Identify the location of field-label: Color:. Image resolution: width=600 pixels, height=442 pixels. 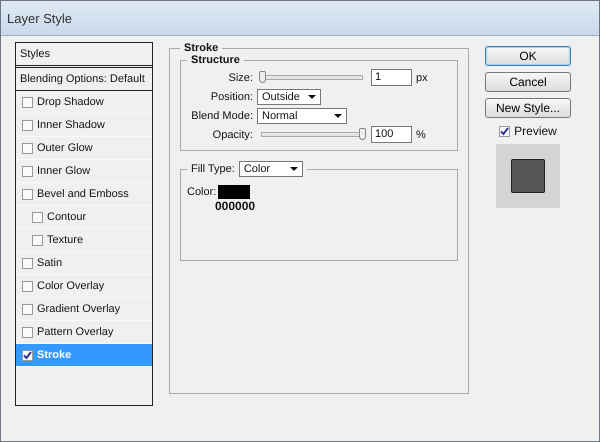
(201, 192).